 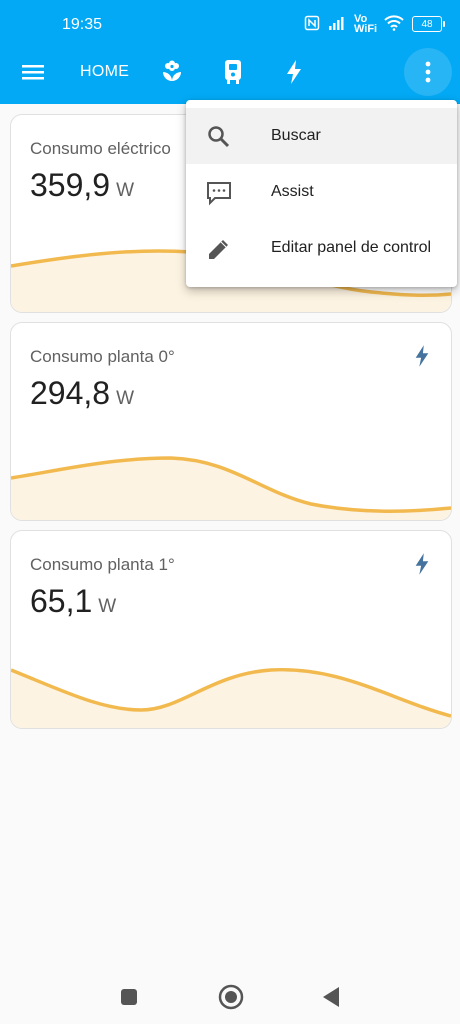 What do you see at coordinates (100, 148) in the screenshot?
I see `card-title: Consumo eléctrico` at bounding box center [100, 148].